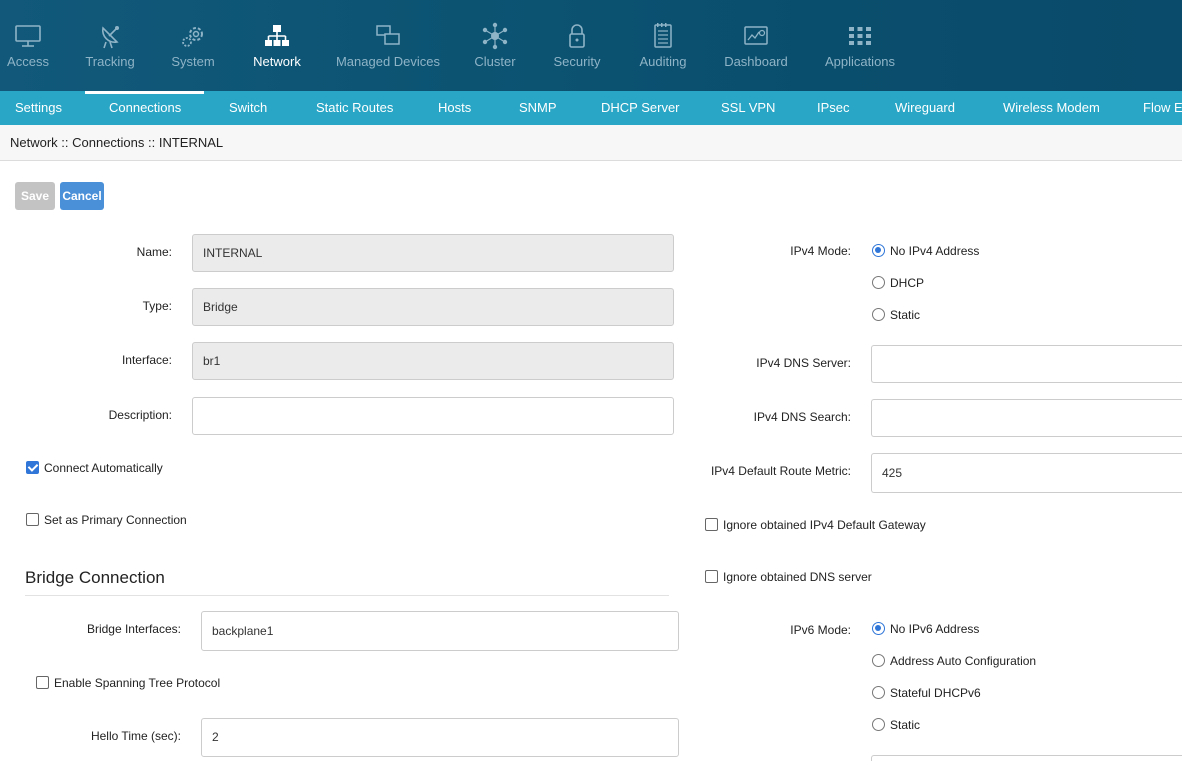  What do you see at coordinates (663, 36) in the screenshot?
I see `notepad-icon` at bounding box center [663, 36].